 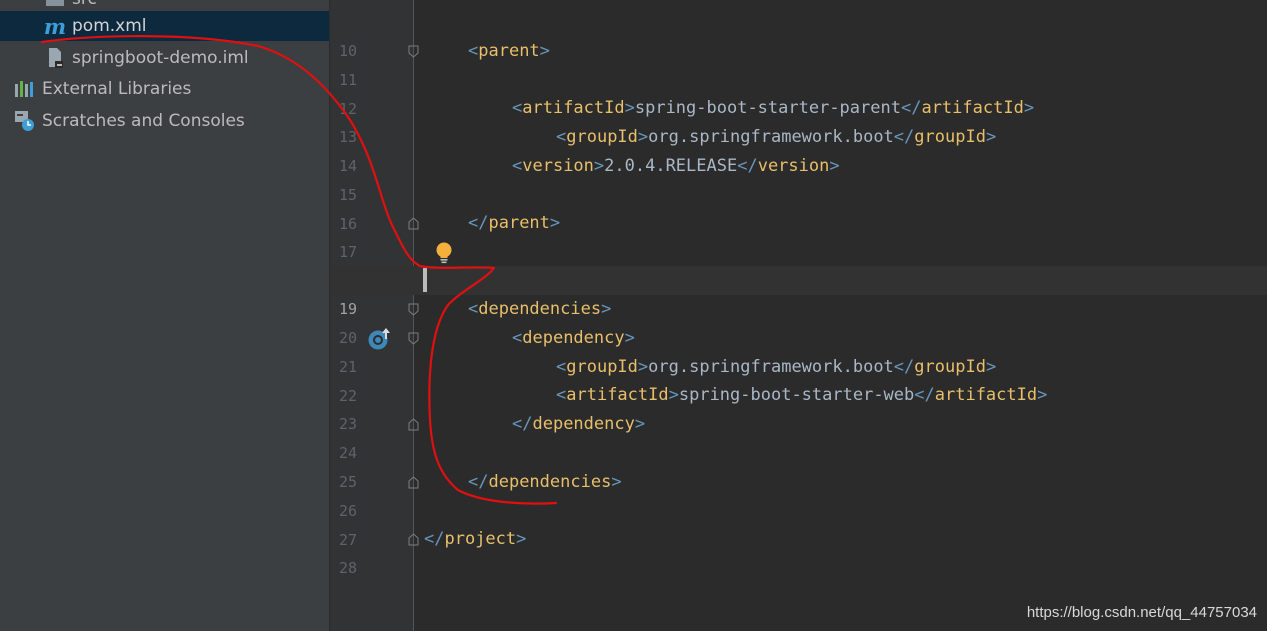 What do you see at coordinates (798, 264) in the screenshot?
I see `code-line: 18` at bounding box center [798, 264].